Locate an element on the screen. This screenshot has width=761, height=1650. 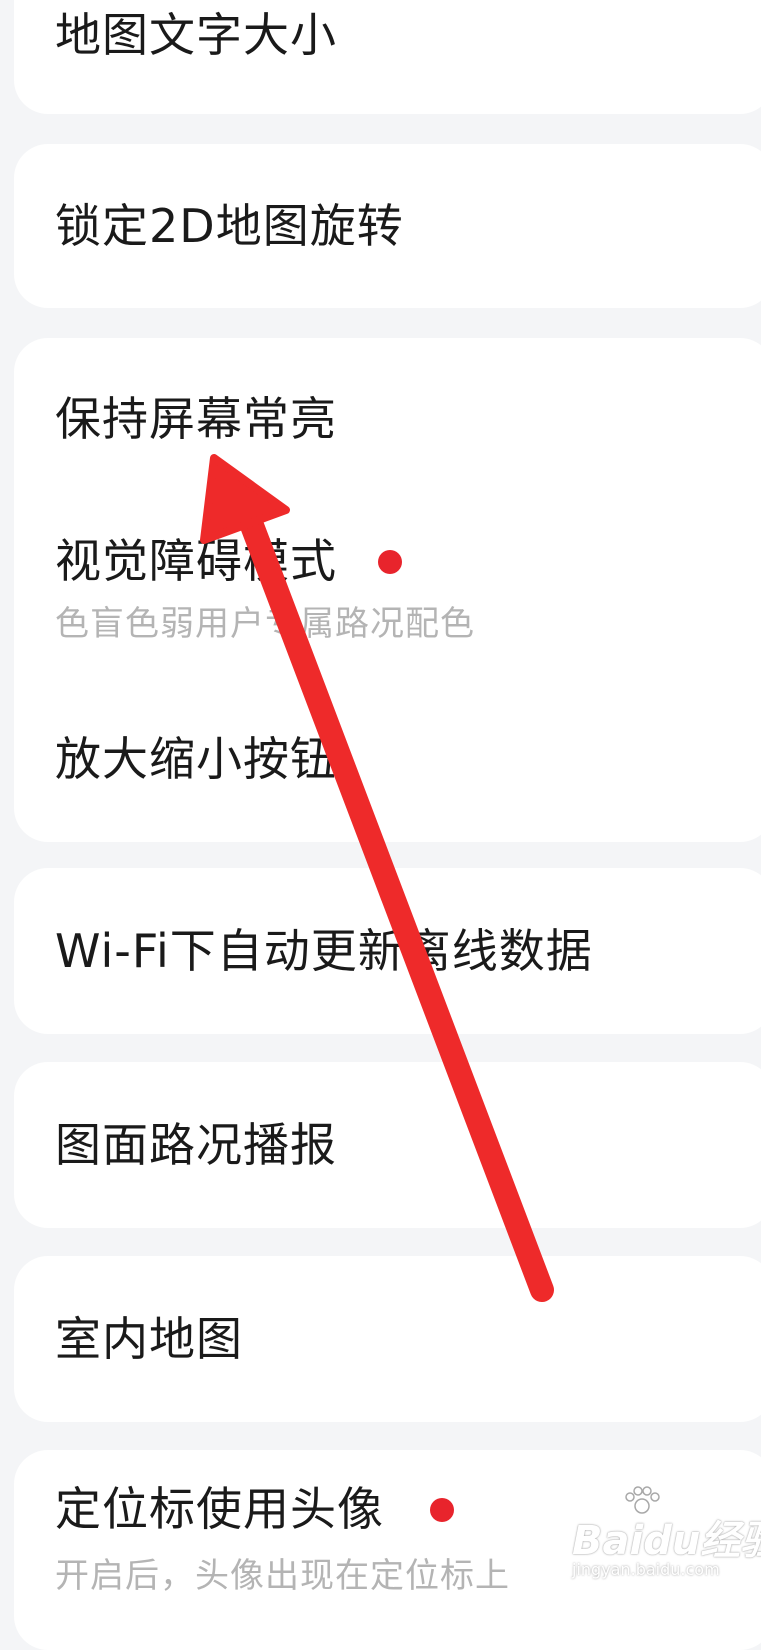
watermark-brand: Baidu经验 is located at coordinates (666, 1541).